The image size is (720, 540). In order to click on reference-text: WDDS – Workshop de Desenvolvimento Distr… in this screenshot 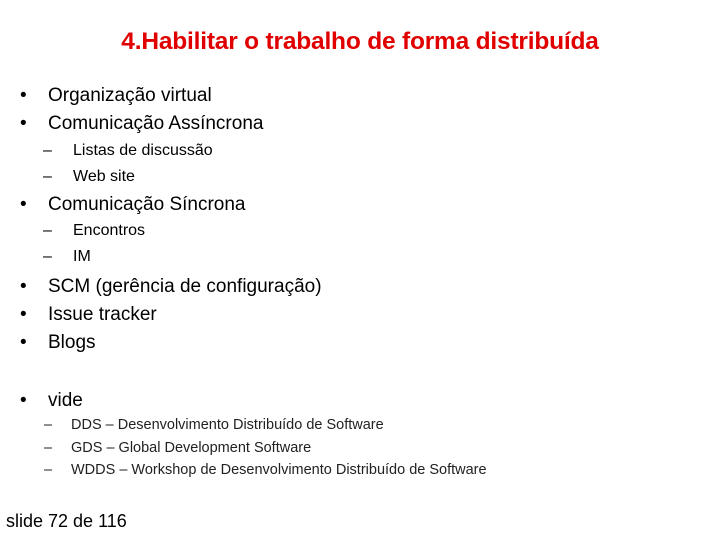, I will do `click(279, 470)`.